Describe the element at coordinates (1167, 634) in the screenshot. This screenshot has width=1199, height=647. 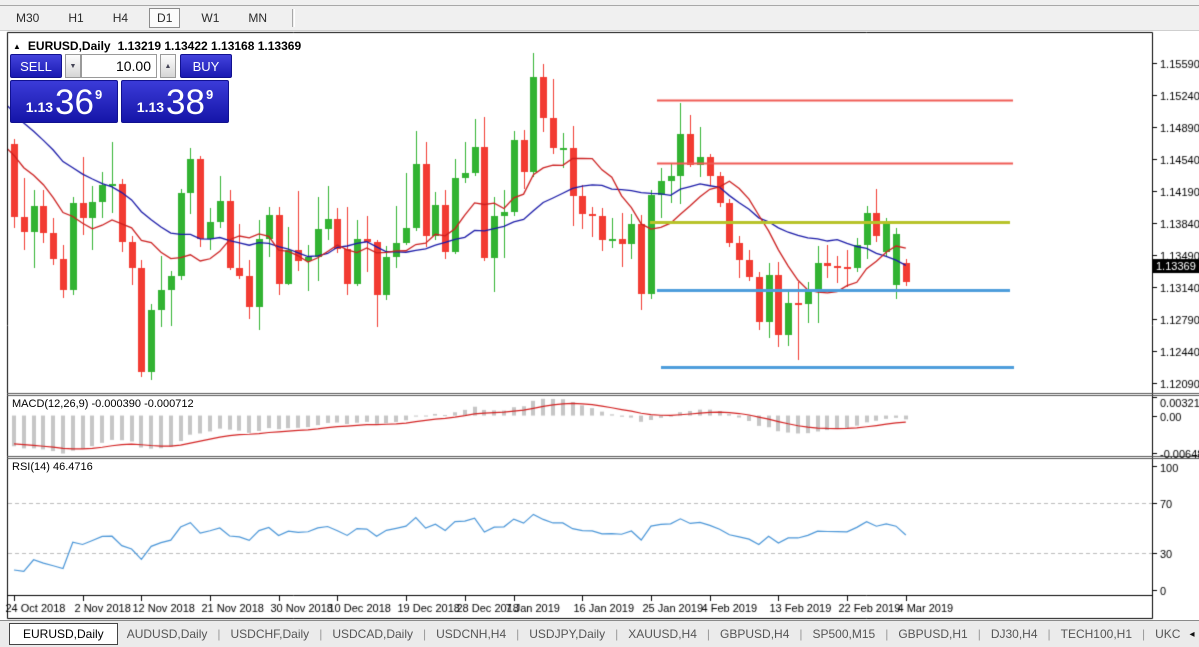
I see `tab-UKC: UKC` at that location.